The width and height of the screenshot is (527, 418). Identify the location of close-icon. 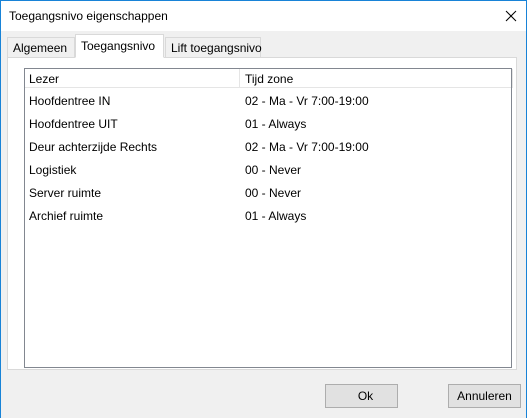
(511, 16).